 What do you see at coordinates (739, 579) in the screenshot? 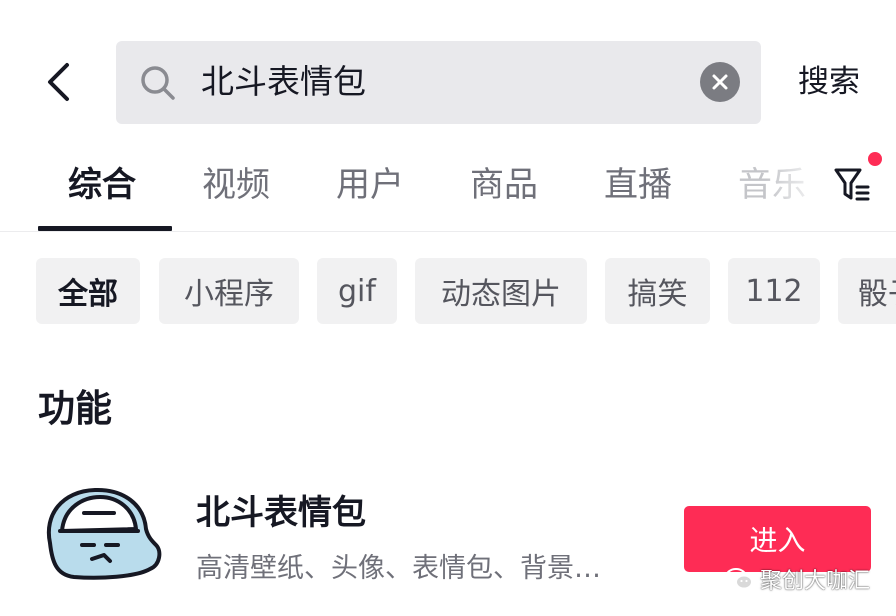
I see `wechat-icon` at bounding box center [739, 579].